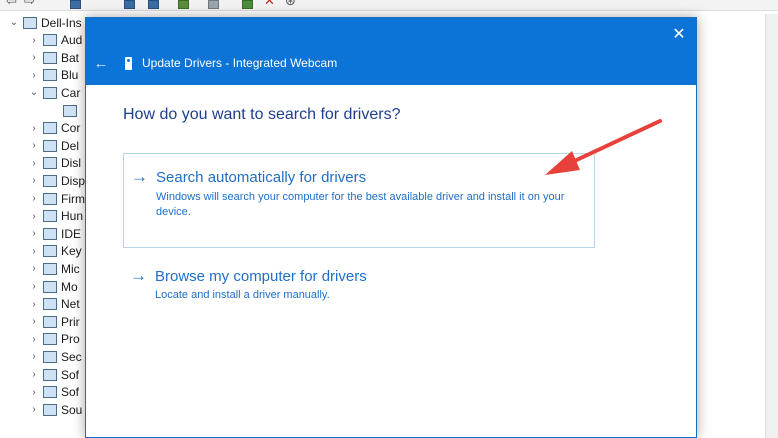 Image resolution: width=778 pixels, height=438 pixels. I want to click on webcam-device-icon, so click(128, 63).